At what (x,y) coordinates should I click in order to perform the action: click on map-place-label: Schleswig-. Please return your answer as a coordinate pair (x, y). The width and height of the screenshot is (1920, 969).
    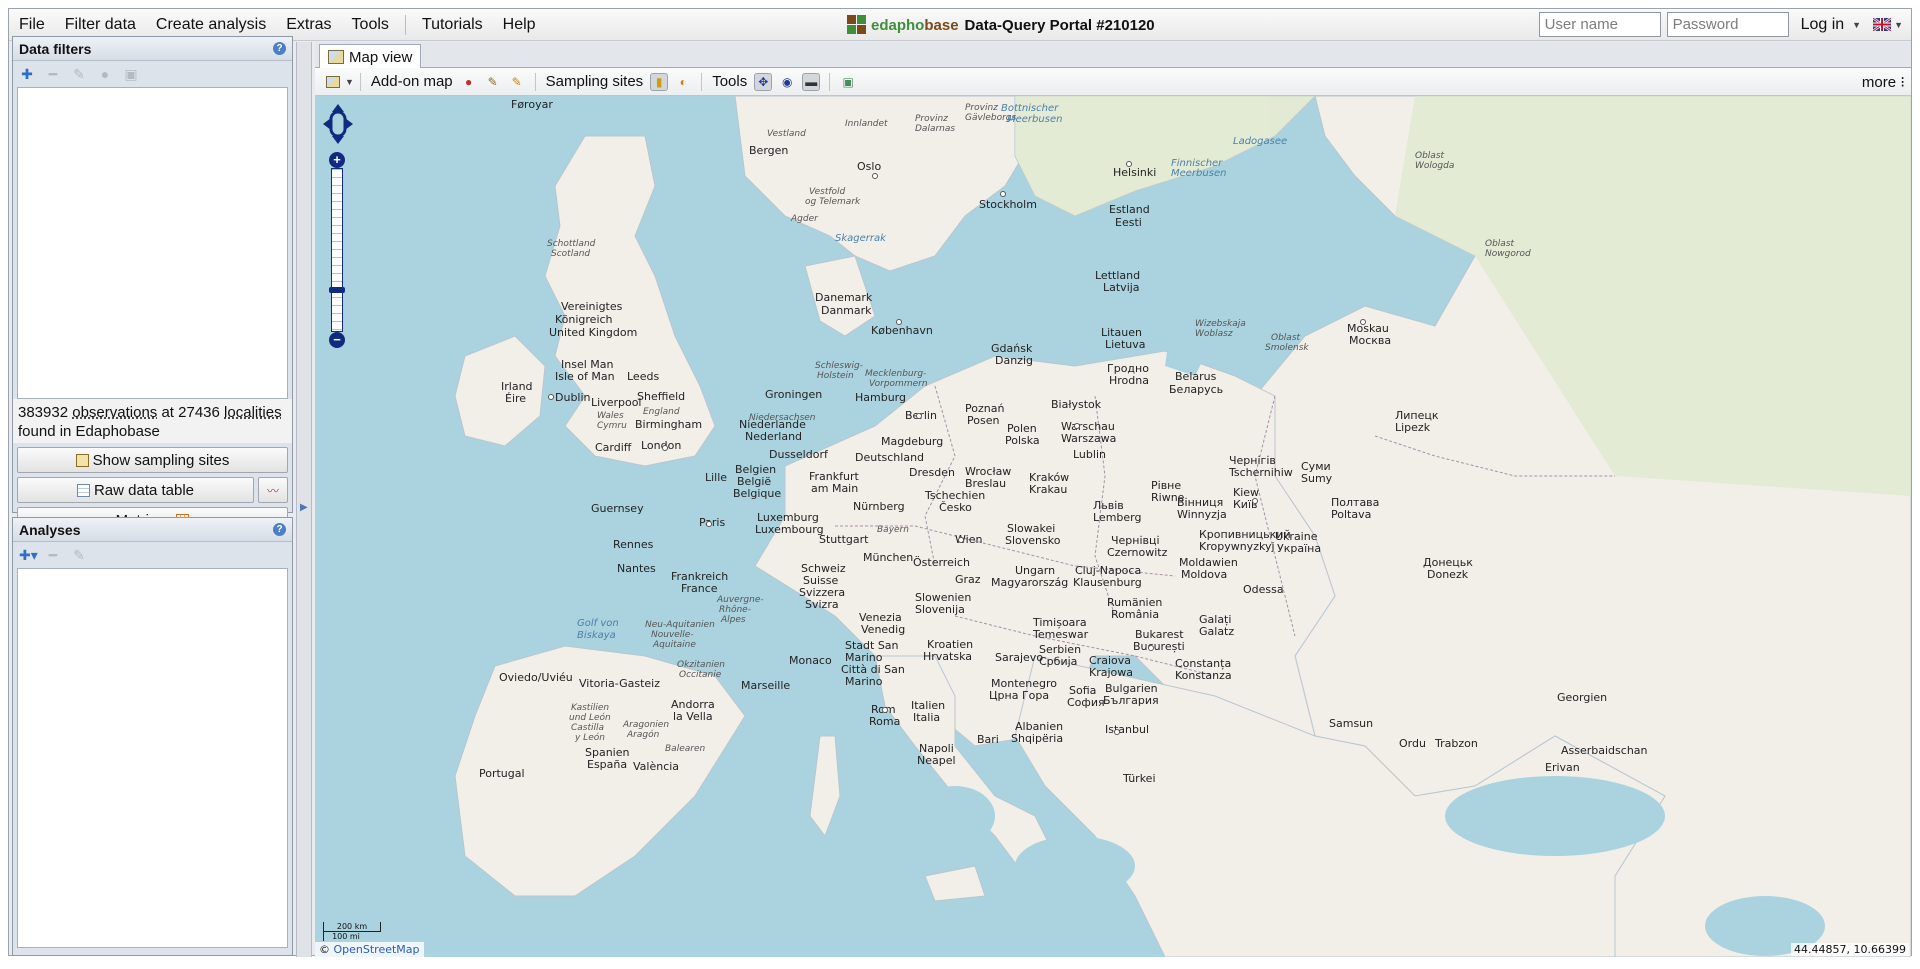
    Looking at the image, I should click on (839, 366).